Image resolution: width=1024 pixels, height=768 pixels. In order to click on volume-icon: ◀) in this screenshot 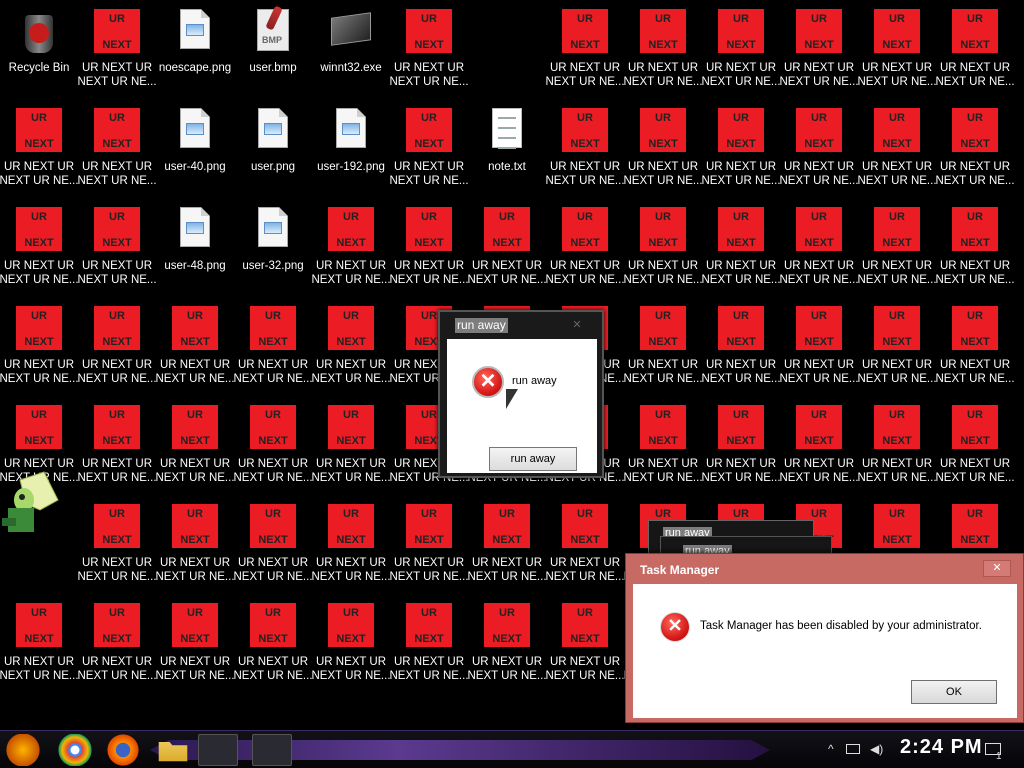, I will do `click(876, 749)`.